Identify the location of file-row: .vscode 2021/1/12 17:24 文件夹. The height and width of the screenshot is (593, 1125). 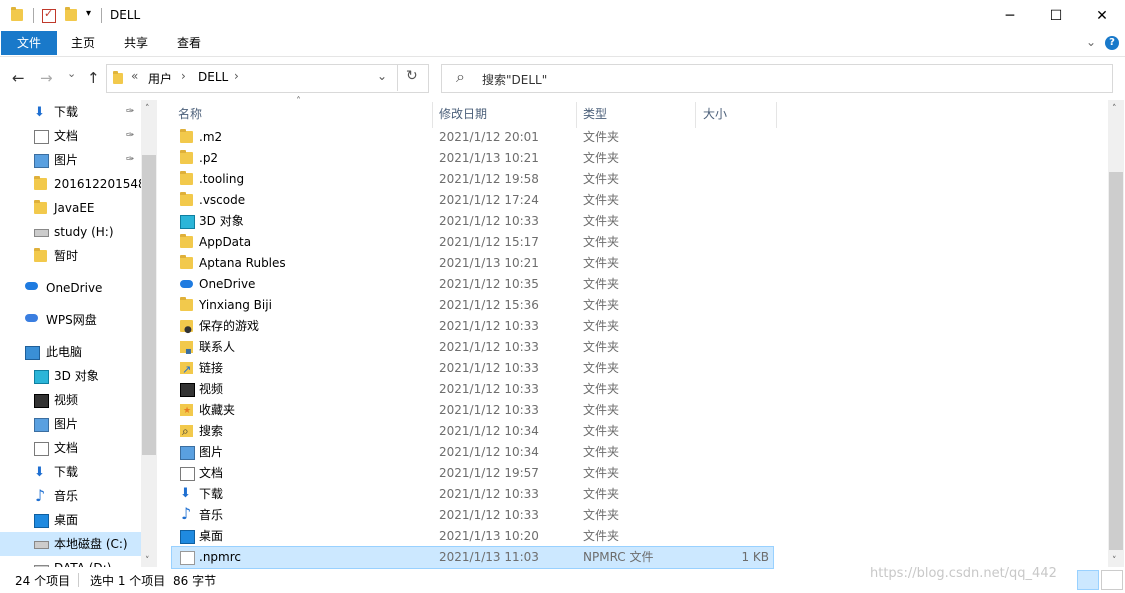
(472, 200).